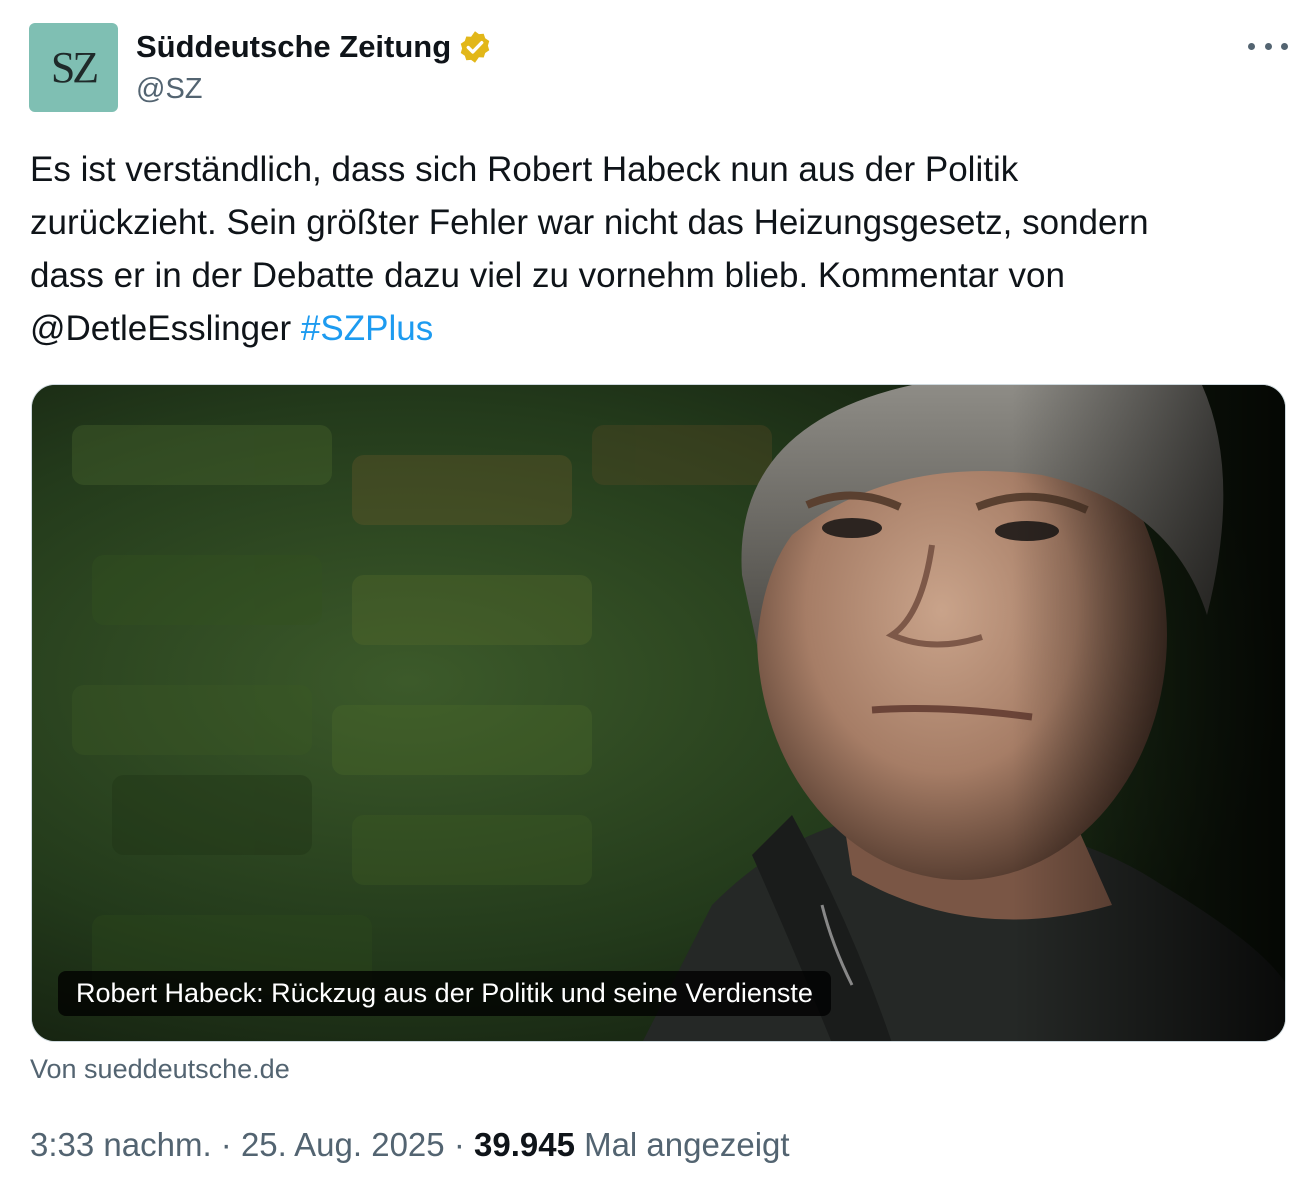 This screenshot has height=1192, width=1312. I want to click on card-source-link: Von sueddeutsche.de, so click(160, 1069).